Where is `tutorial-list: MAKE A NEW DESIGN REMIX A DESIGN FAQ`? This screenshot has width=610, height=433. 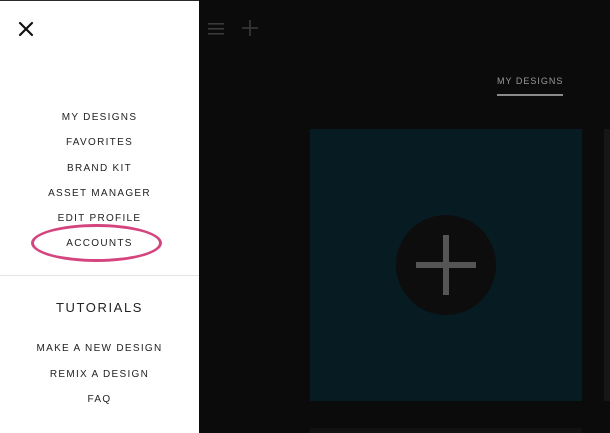 tutorial-list: MAKE A NEW DESIGN REMIX A DESIGN FAQ is located at coordinates (99, 374).